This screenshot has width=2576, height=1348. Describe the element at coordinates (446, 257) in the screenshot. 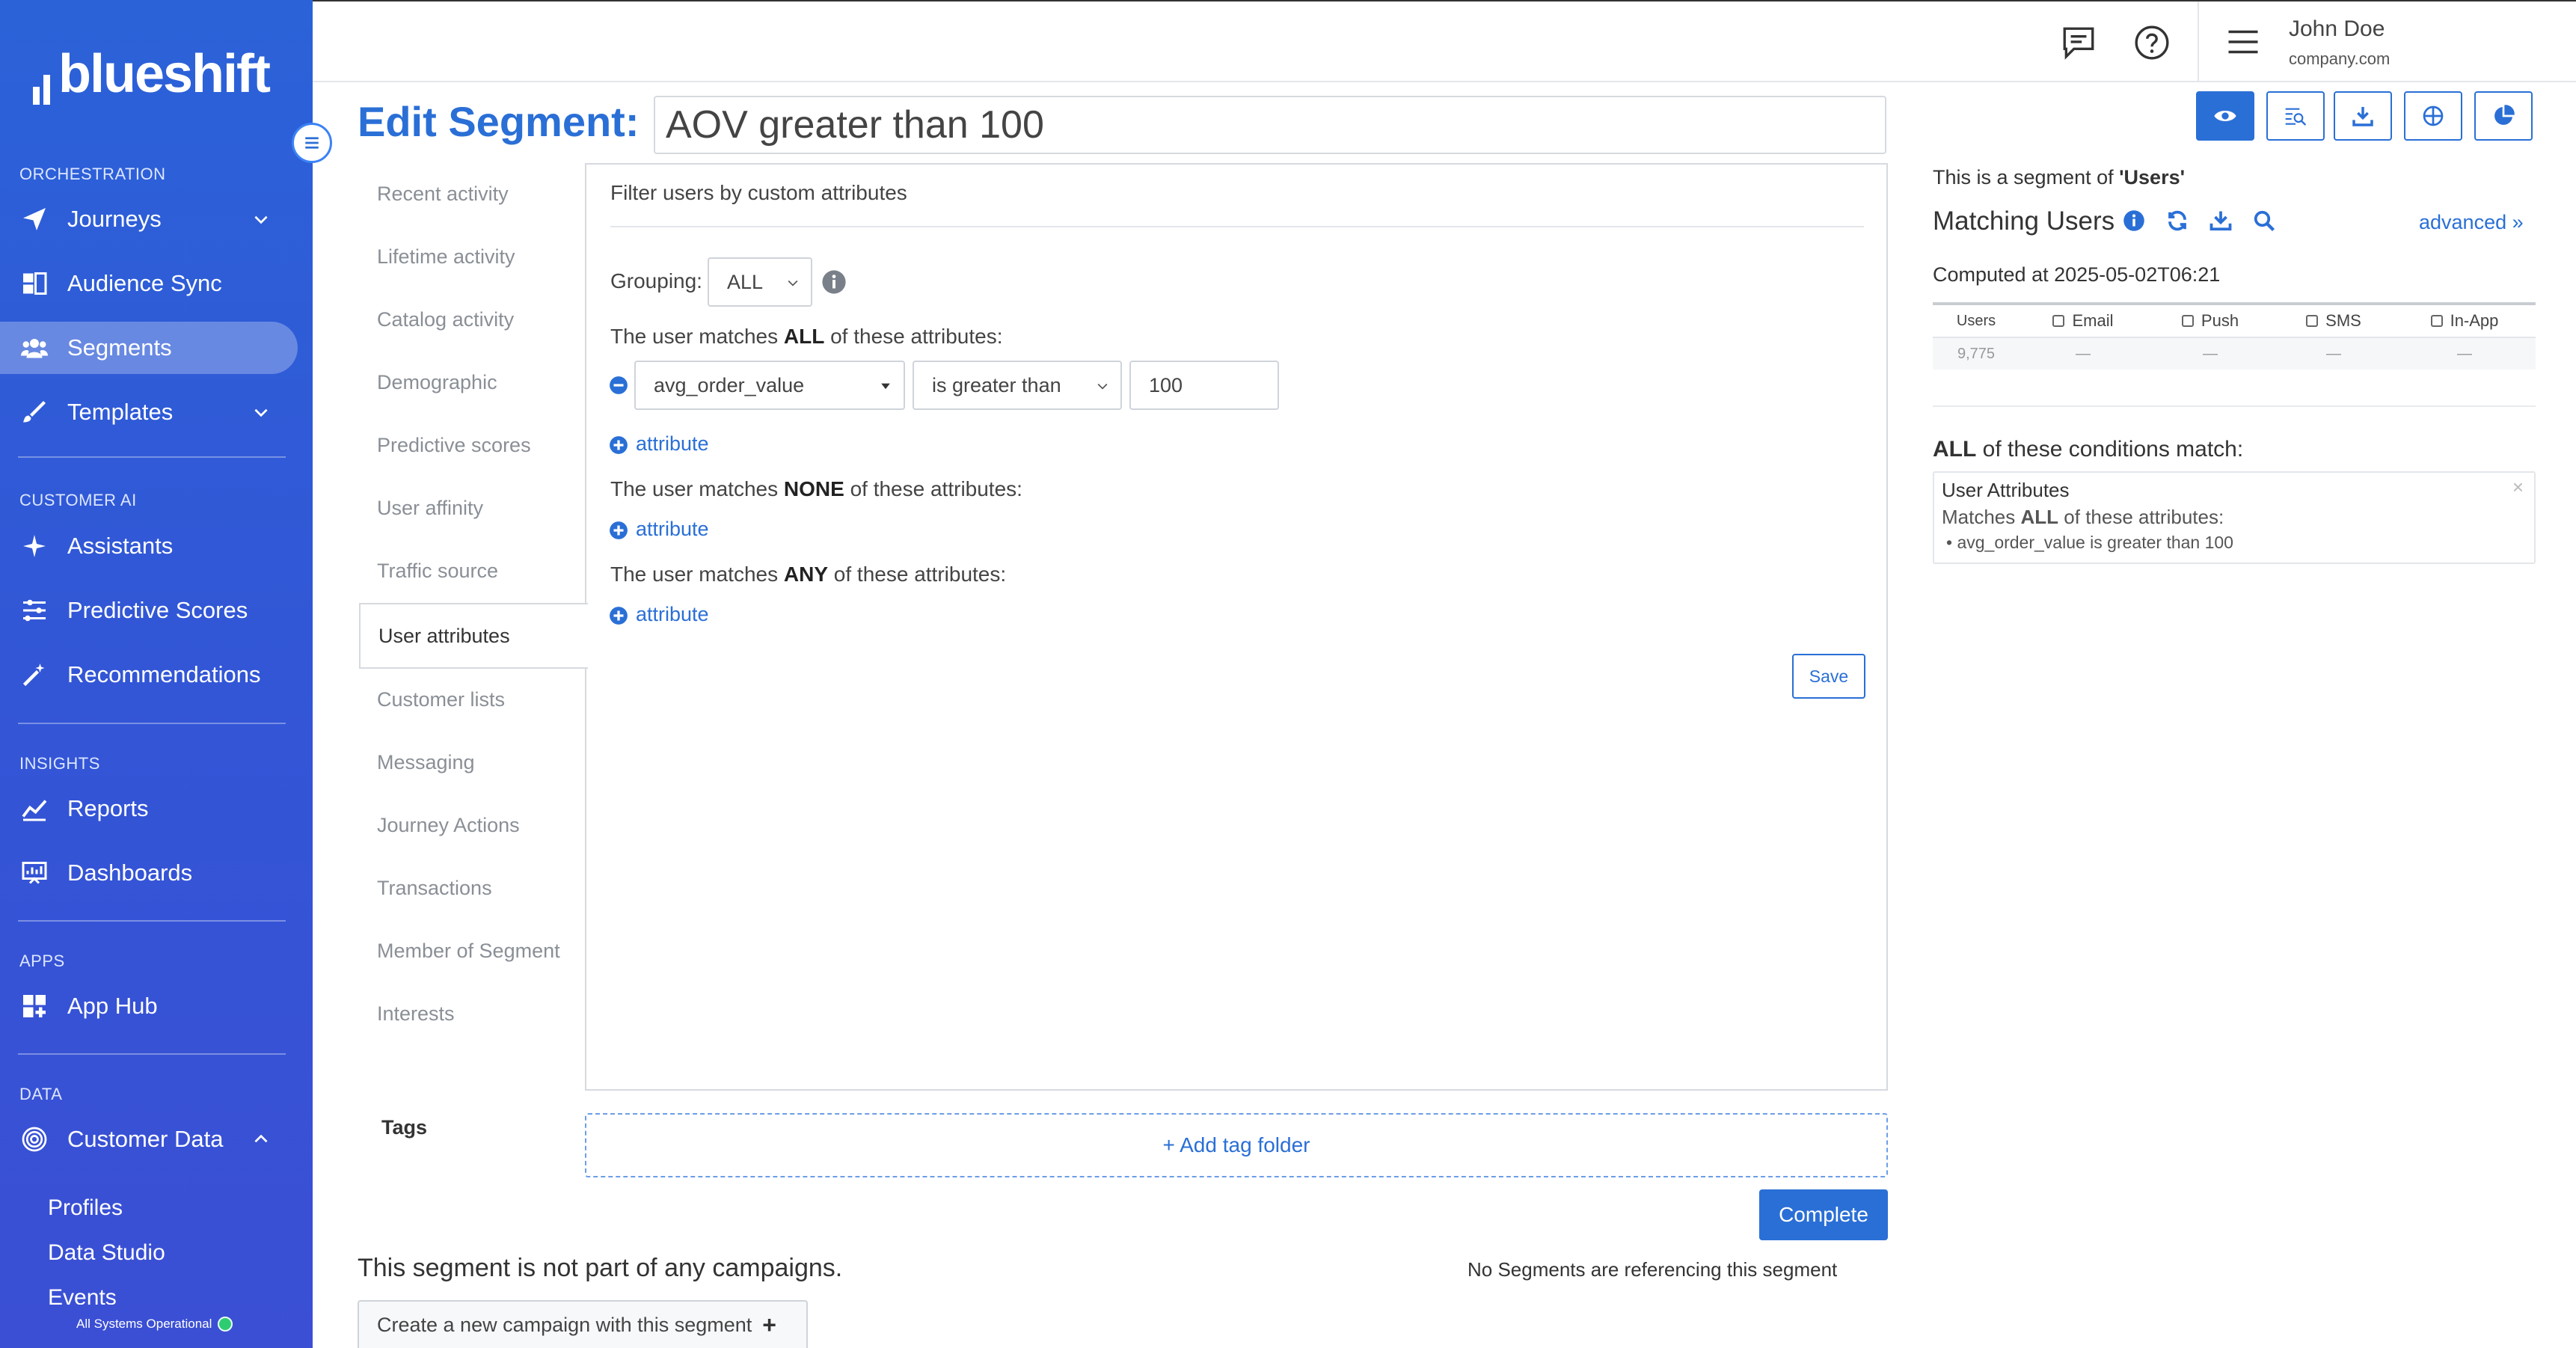

I see `tab-lifetime-activity: Lifetime activity` at that location.